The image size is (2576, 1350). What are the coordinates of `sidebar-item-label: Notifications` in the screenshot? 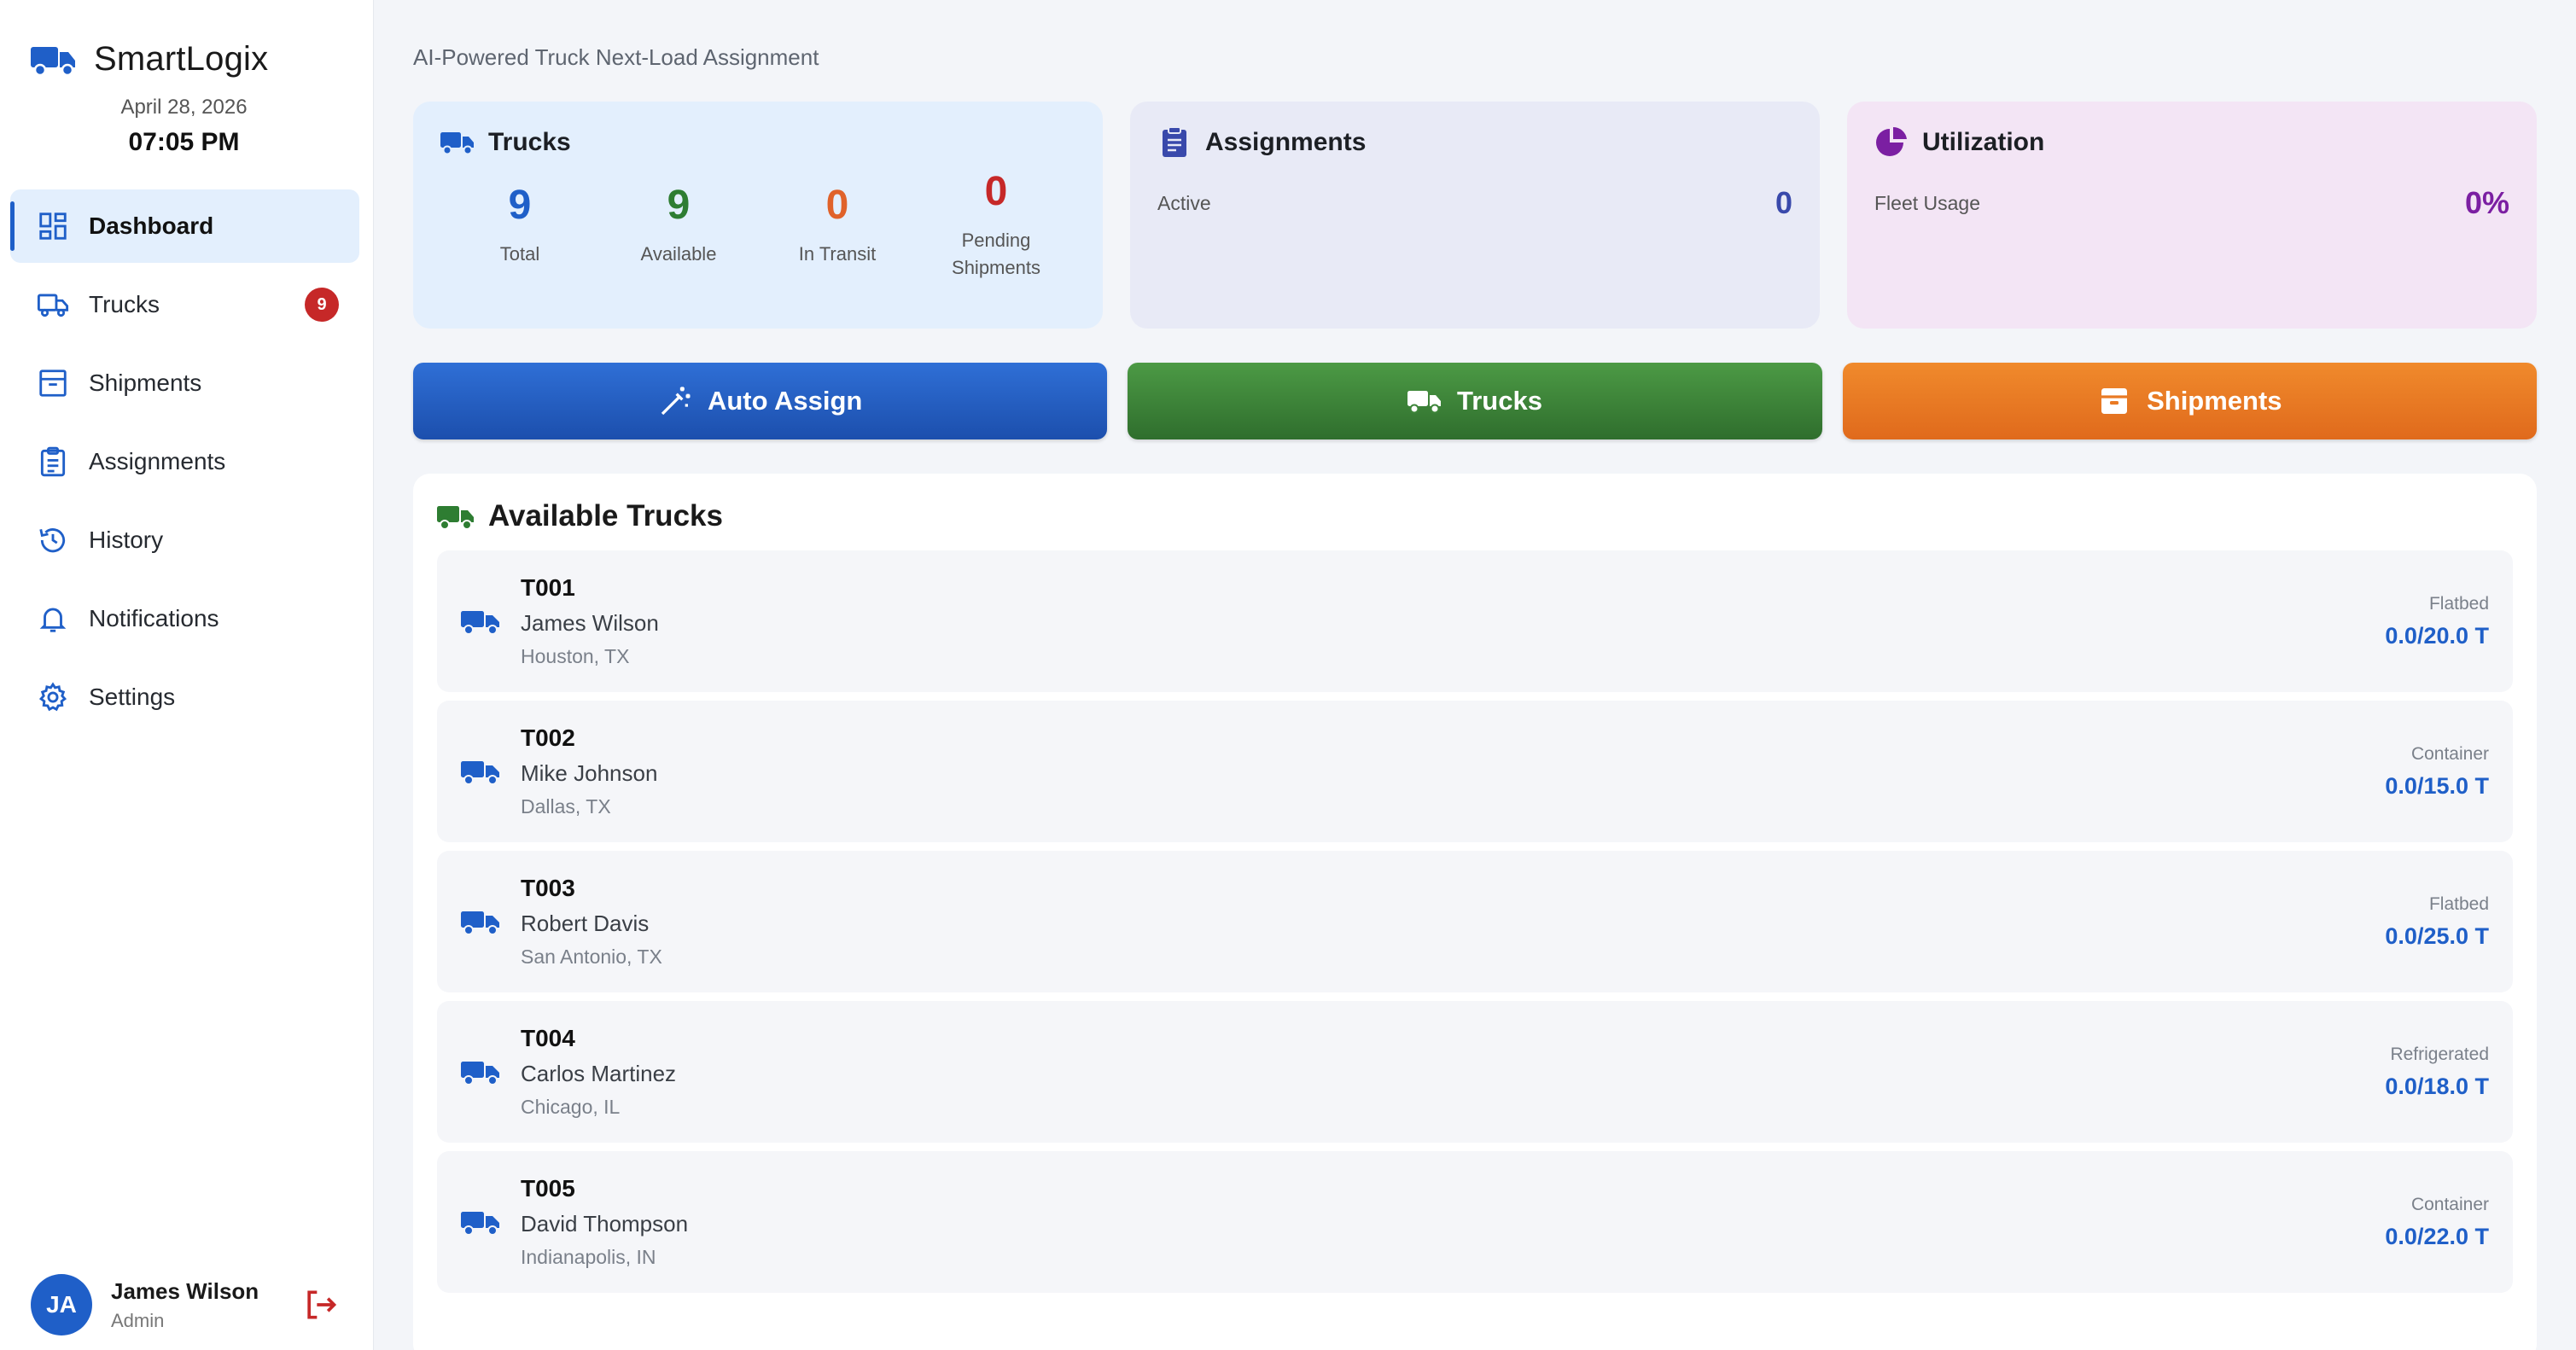 It's located at (154, 618).